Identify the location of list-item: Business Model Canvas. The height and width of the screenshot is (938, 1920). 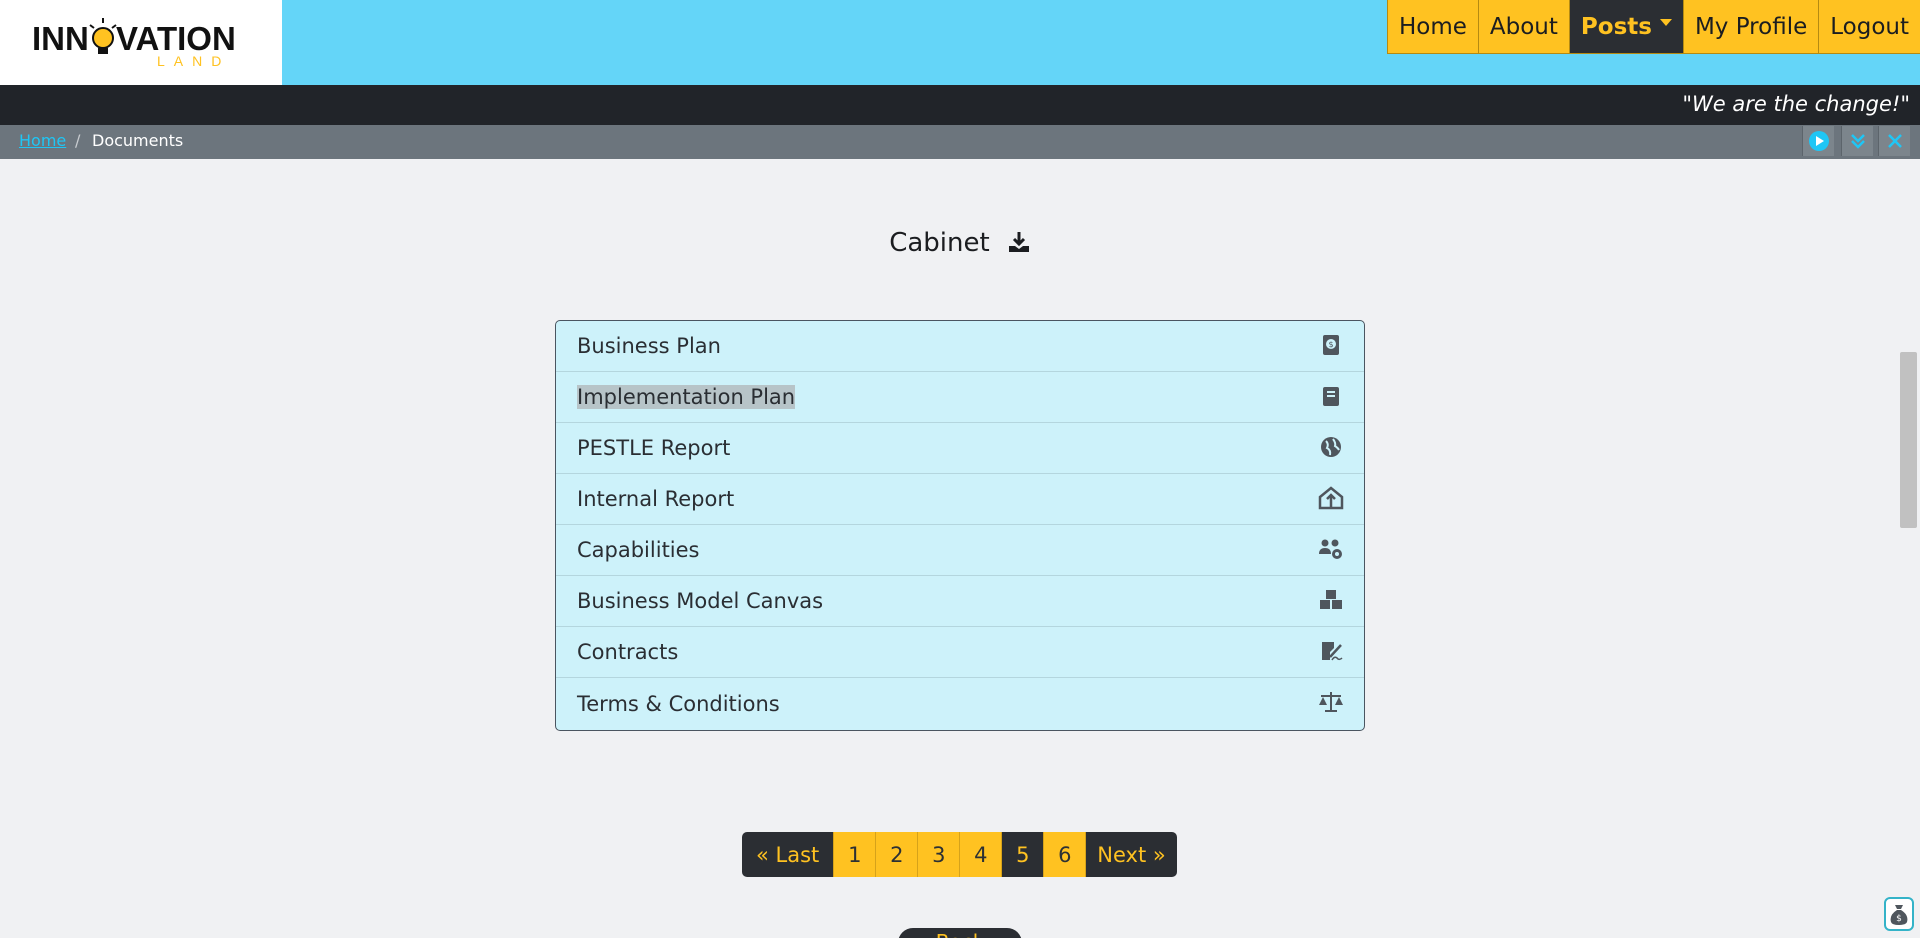
(960, 601).